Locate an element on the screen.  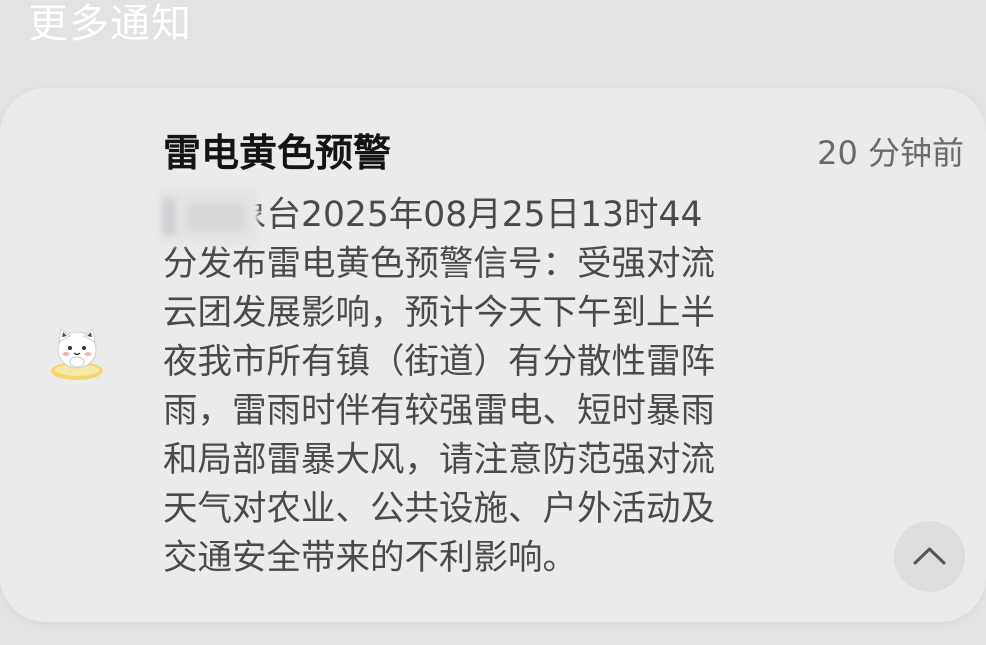
notification-title: 雷电黄色预警 is located at coordinates (277, 153).